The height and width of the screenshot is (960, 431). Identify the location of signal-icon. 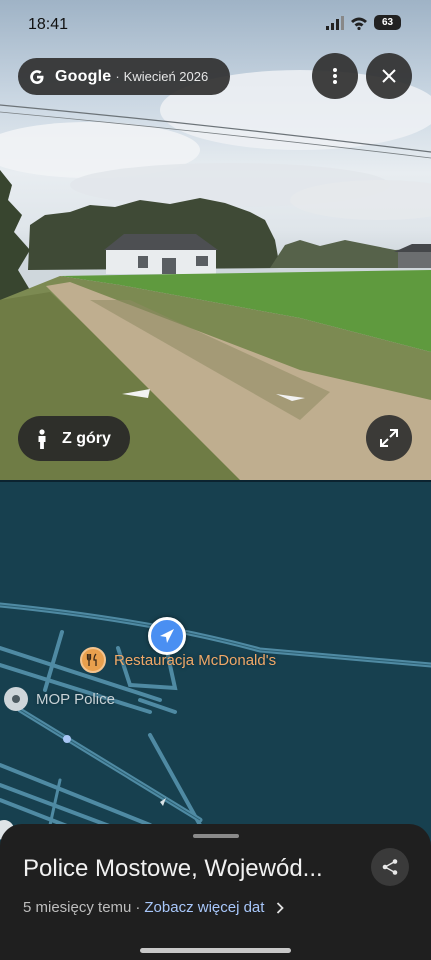
(335, 22).